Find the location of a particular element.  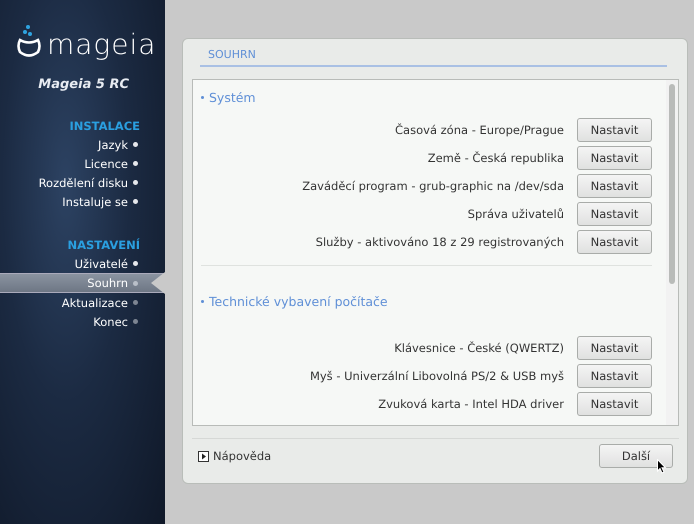

setting-label: Zvuková karta - Intel HDA driver is located at coordinates (471, 404).